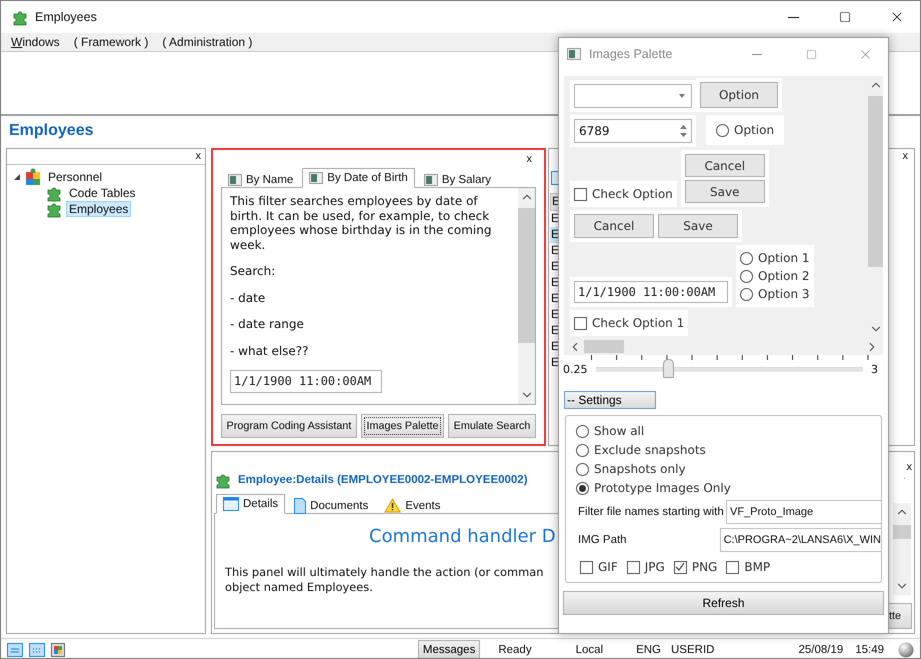  Describe the element at coordinates (610, 400) in the screenshot. I see `settings-button: -- Settings` at that location.